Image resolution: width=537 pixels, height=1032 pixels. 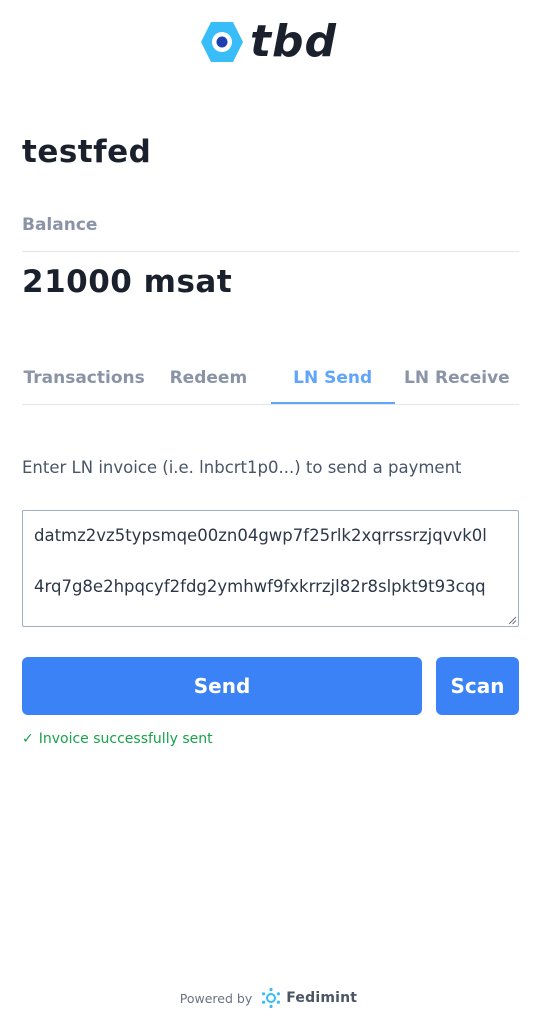 I want to click on tab-bar: Transactions Redeem LN Send LN Receive, so click(x=270, y=381).